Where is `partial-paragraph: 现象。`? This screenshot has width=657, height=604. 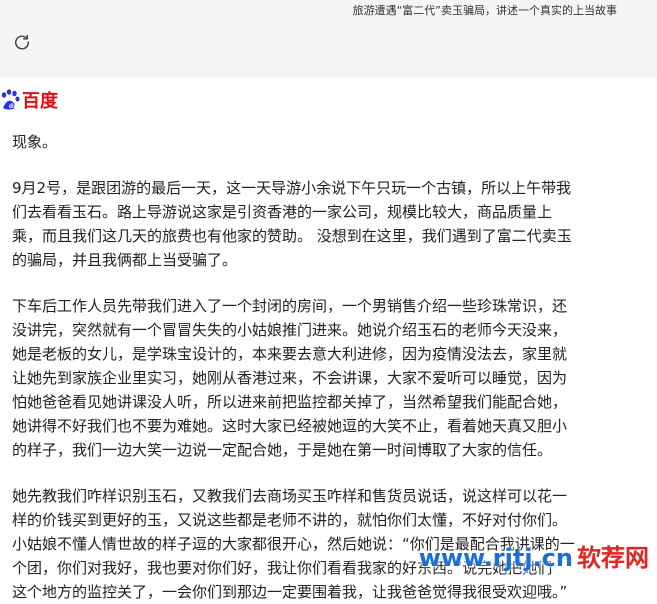 partial-paragraph: 现象。 is located at coordinates (332, 142).